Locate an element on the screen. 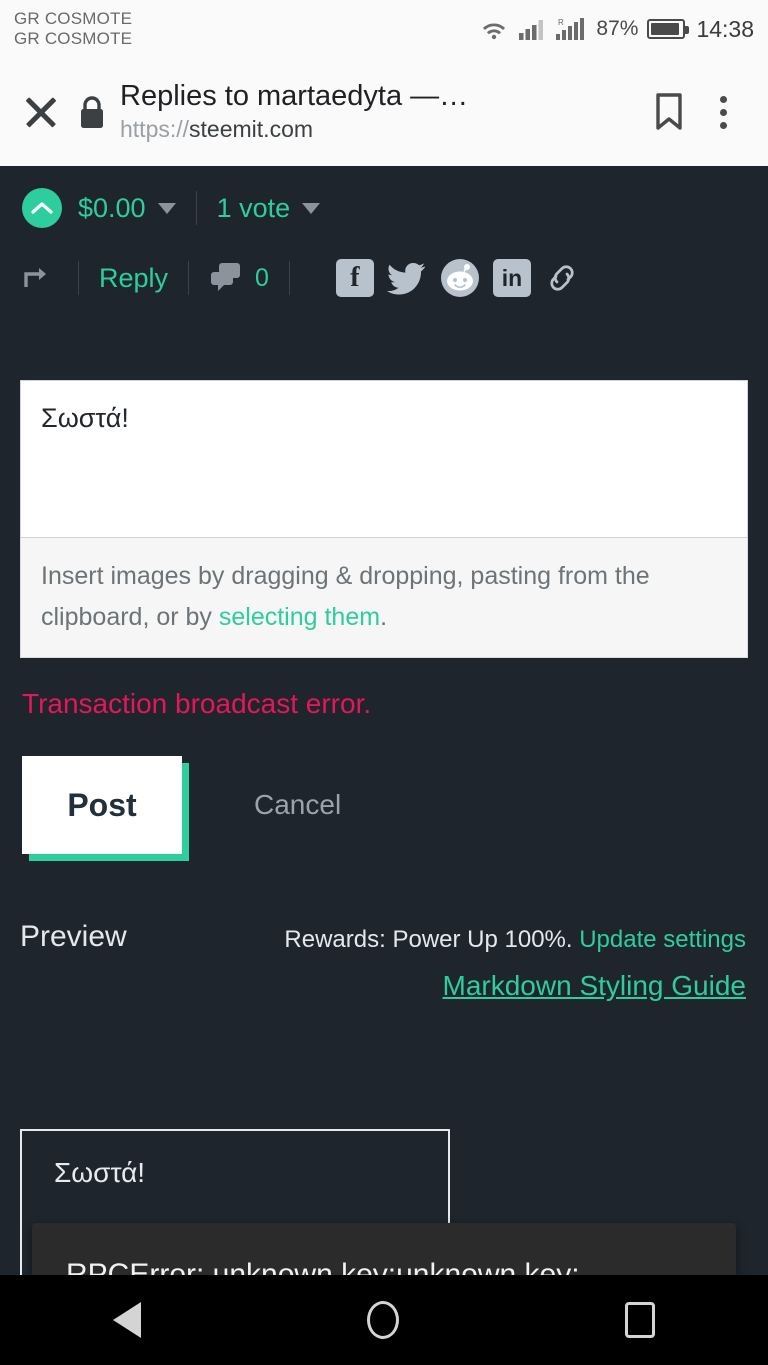 This screenshot has width=768, height=1365. recents-square-icon is located at coordinates (640, 1320).